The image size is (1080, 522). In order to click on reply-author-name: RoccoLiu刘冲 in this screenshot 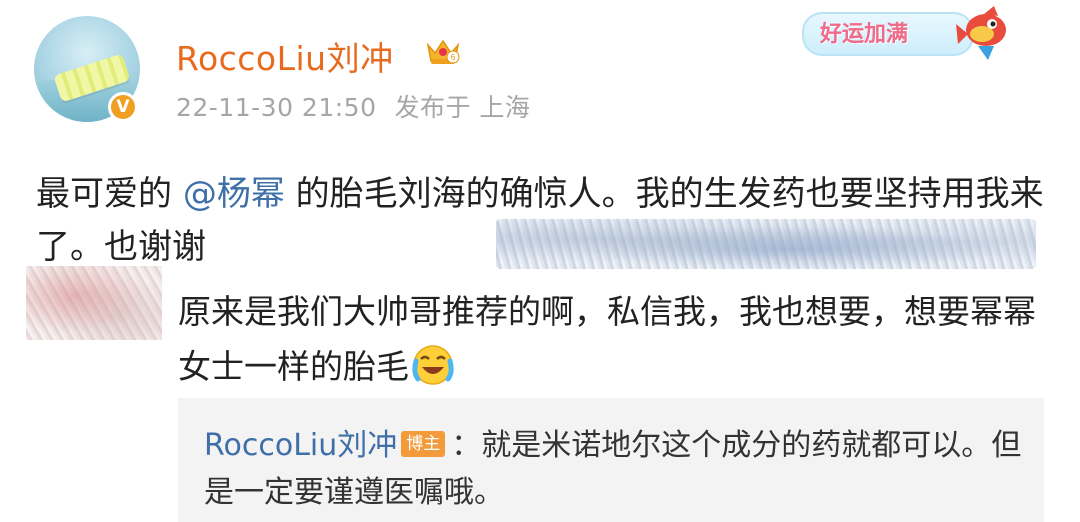, I will do `click(300, 445)`.